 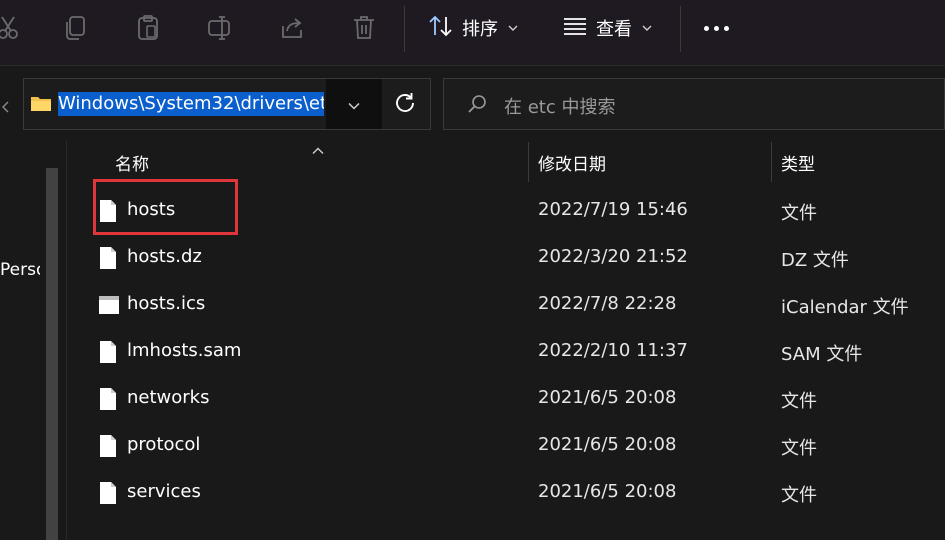 I want to click on column-header-date: 修改日期, so click(x=572, y=162).